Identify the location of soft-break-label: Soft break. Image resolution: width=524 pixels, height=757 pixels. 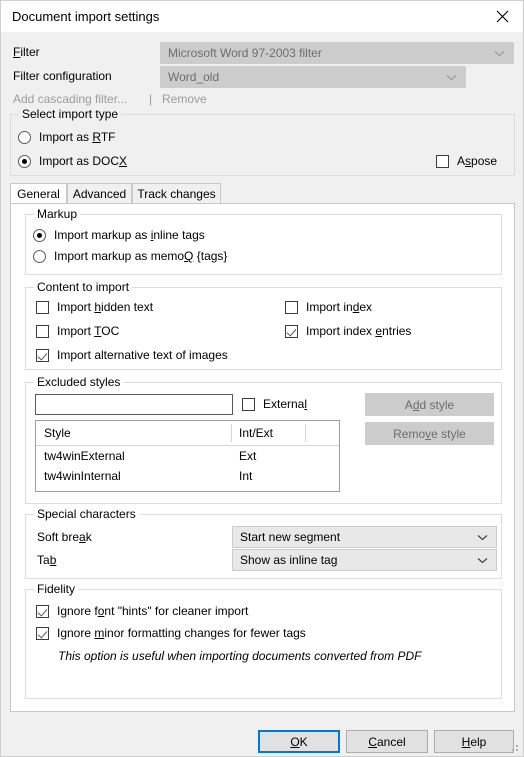
(64, 537).